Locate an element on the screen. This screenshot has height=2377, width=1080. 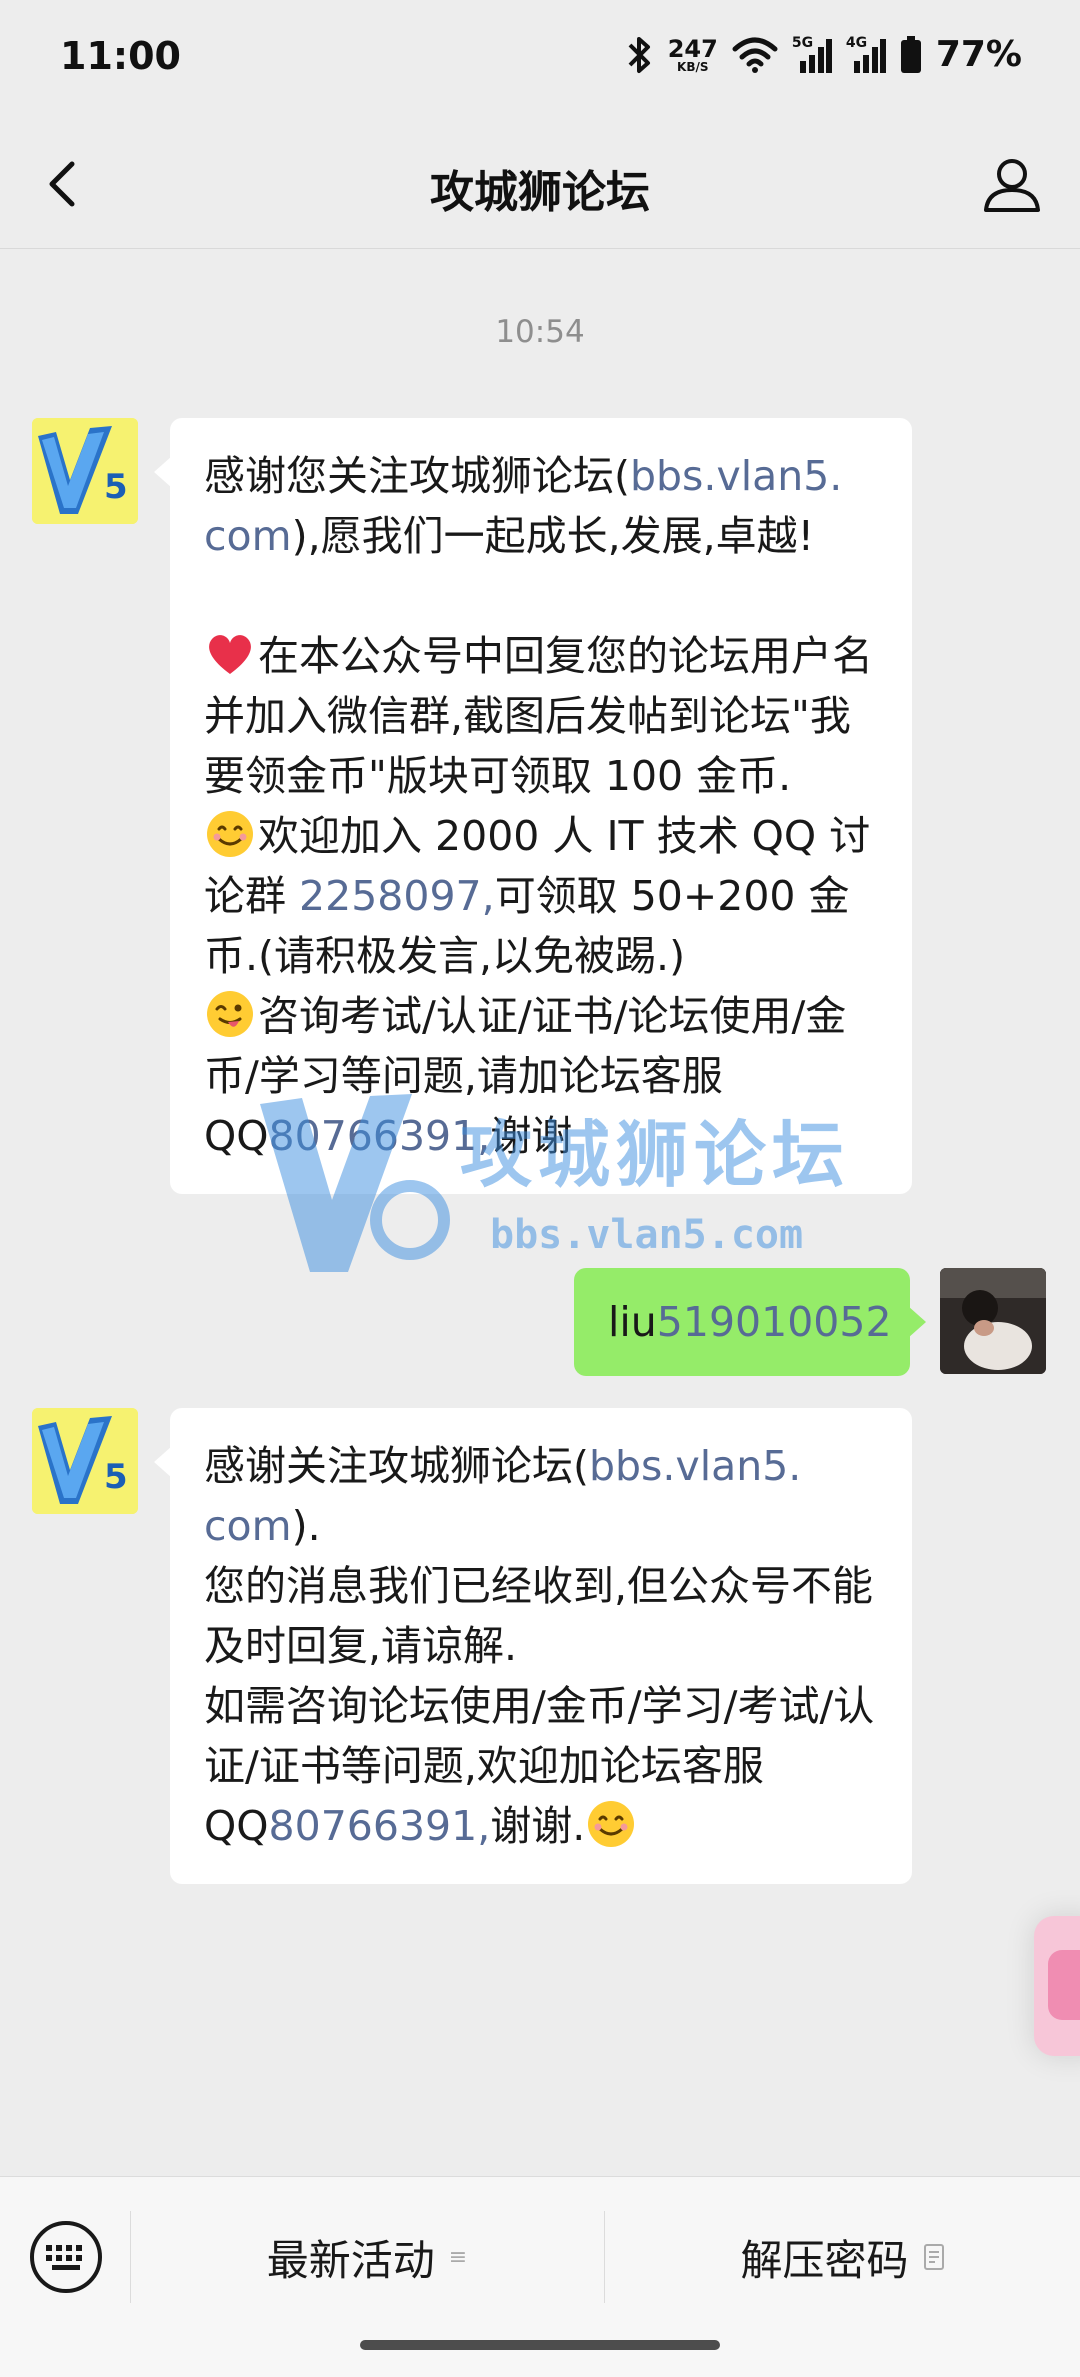
net-speed-unit: KB/S is located at coordinates (693, 66).